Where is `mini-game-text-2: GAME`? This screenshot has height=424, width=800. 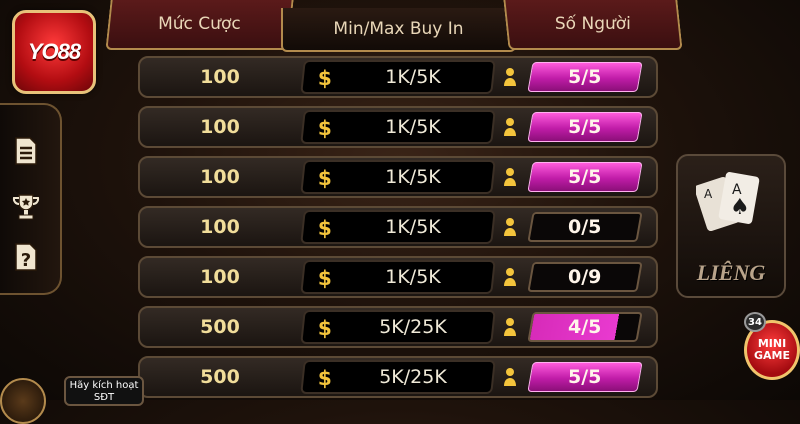
mini-game-text-2: GAME is located at coordinates (771, 355).